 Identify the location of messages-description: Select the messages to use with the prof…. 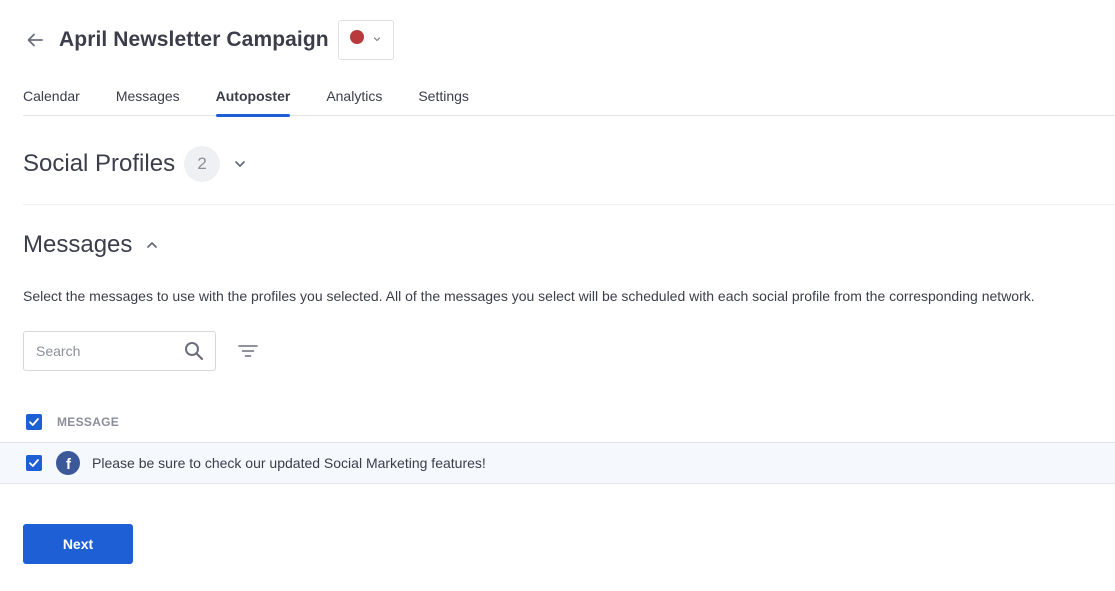
(529, 296).